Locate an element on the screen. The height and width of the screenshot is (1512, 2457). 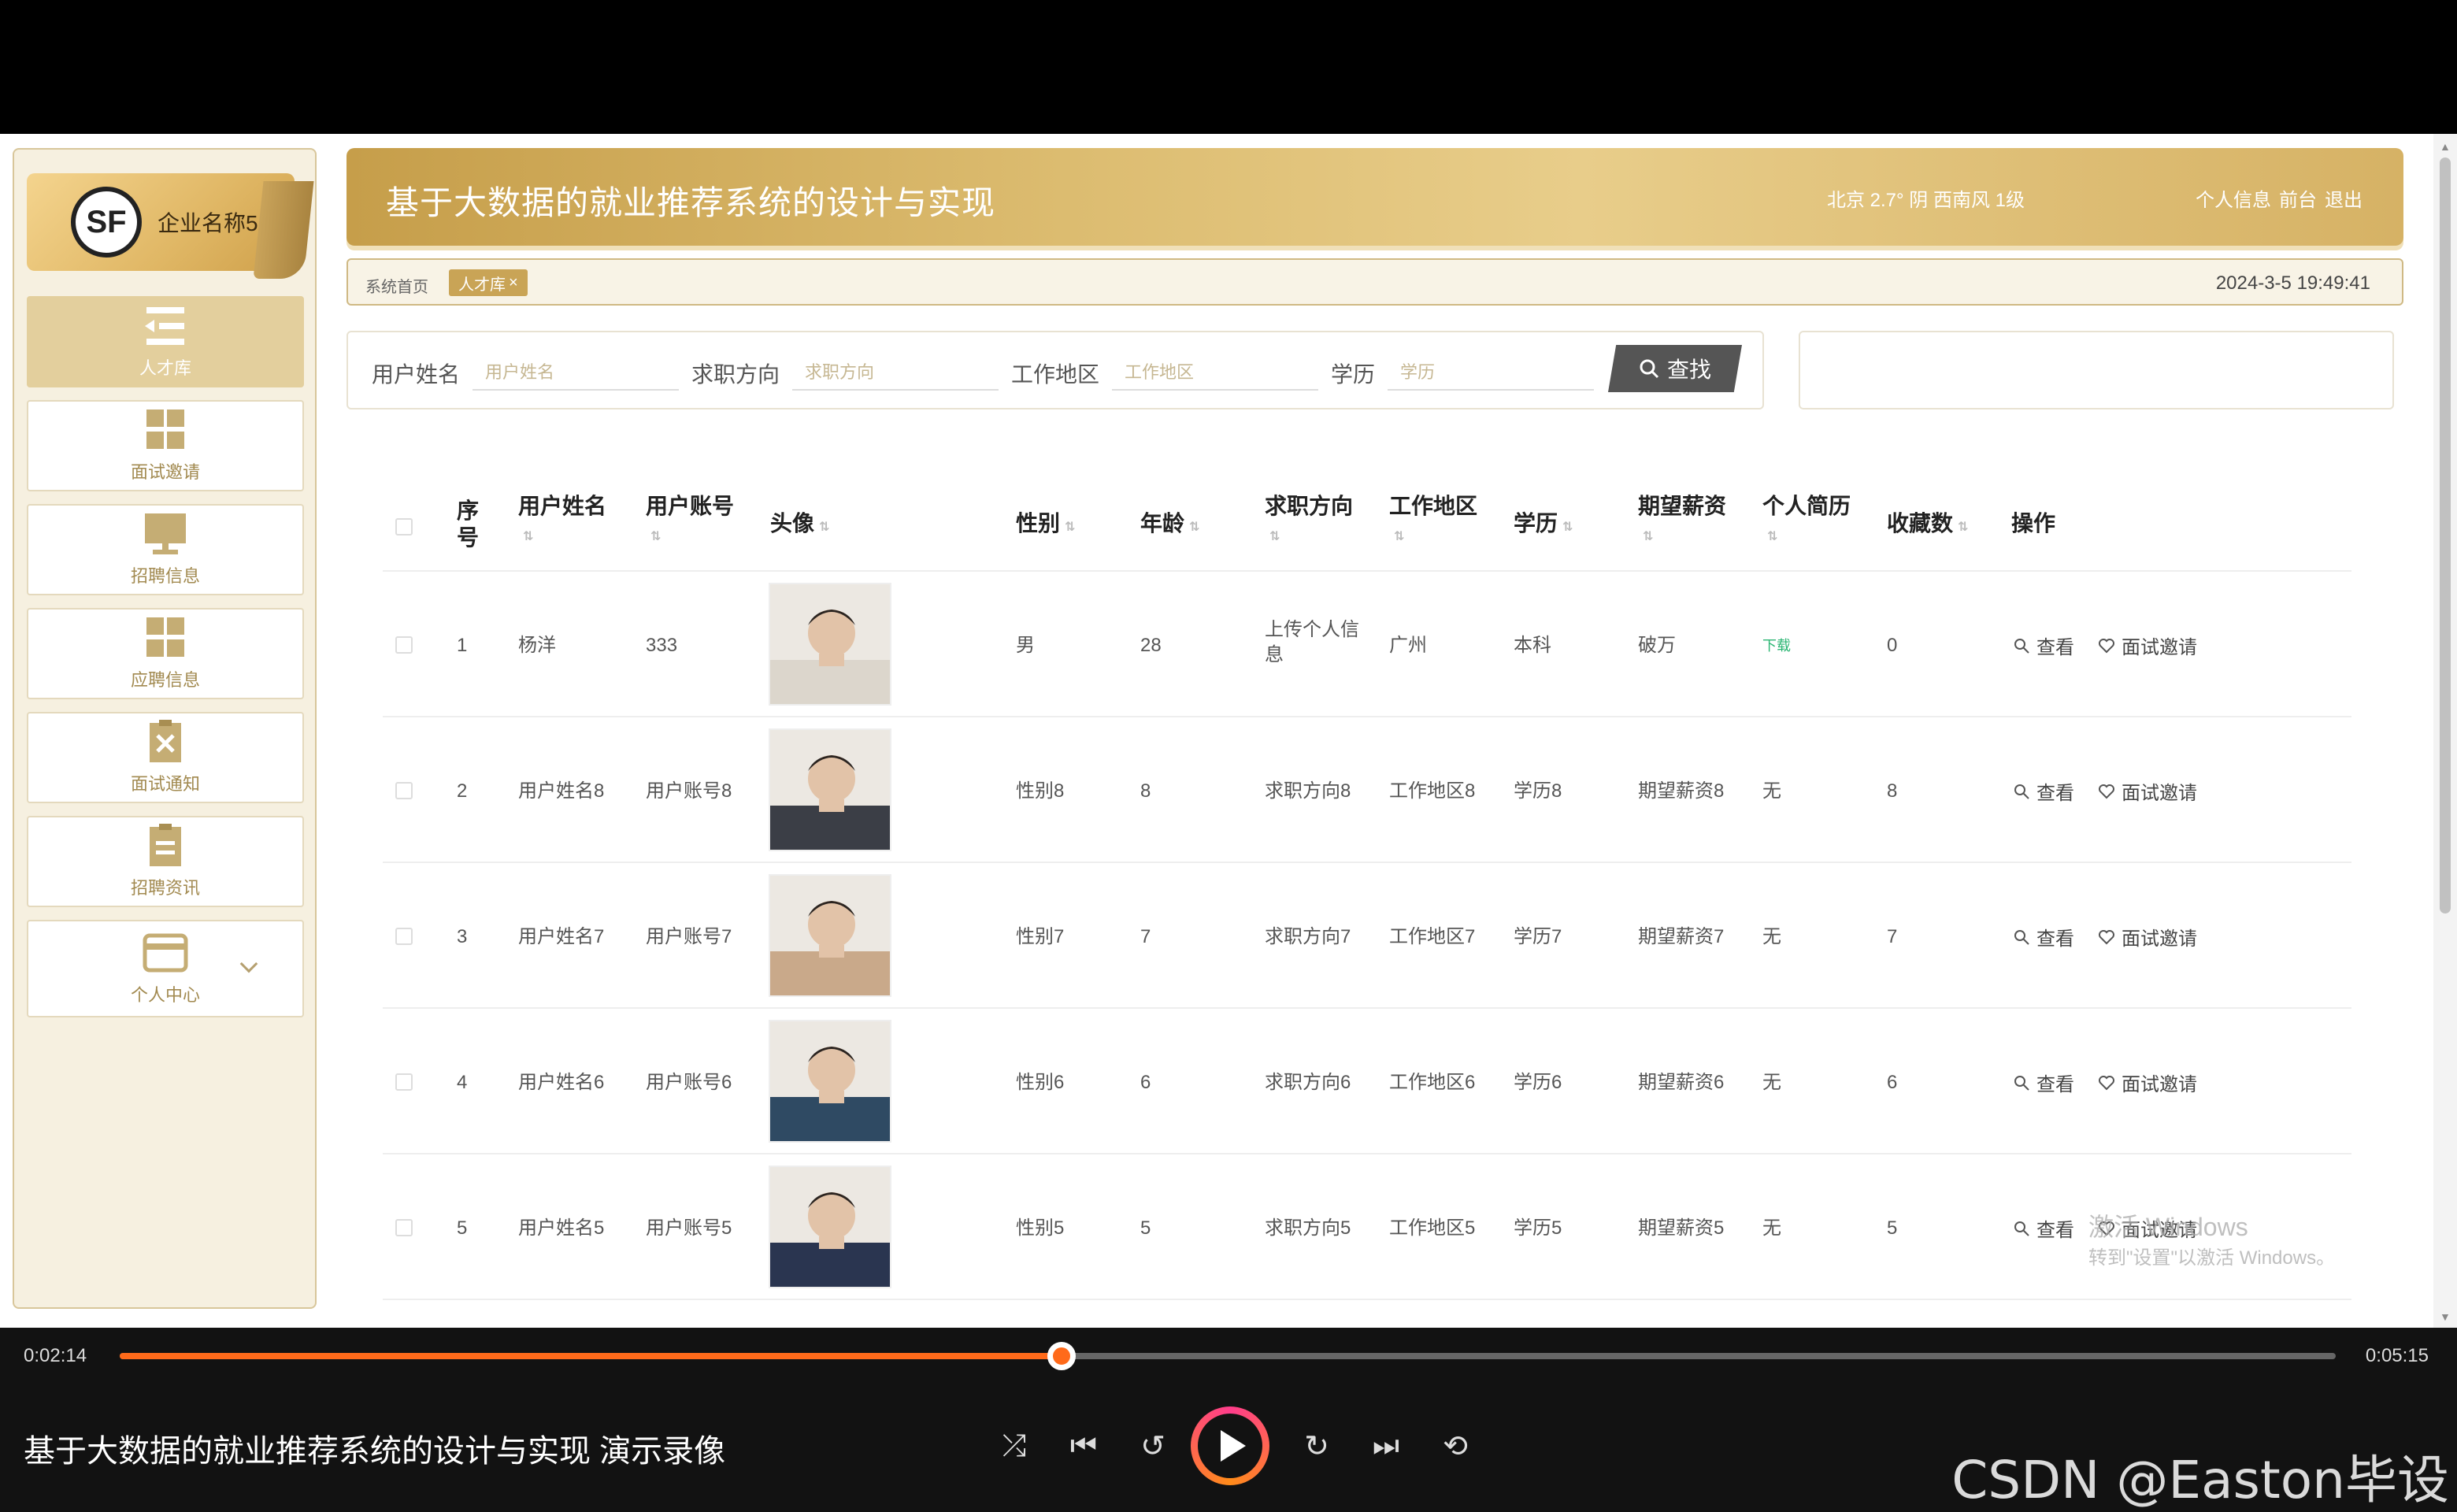
previous-icon: ⏮ is located at coordinates (1083, 1445).